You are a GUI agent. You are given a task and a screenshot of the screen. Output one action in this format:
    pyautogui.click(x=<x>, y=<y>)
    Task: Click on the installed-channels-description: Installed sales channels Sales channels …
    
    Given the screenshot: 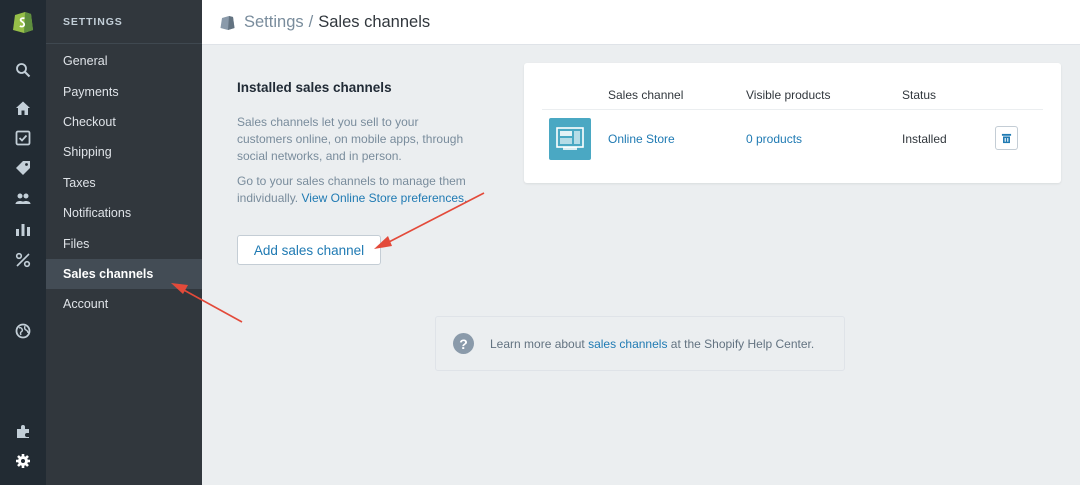 What is the action you would take?
    pyautogui.click(x=357, y=147)
    